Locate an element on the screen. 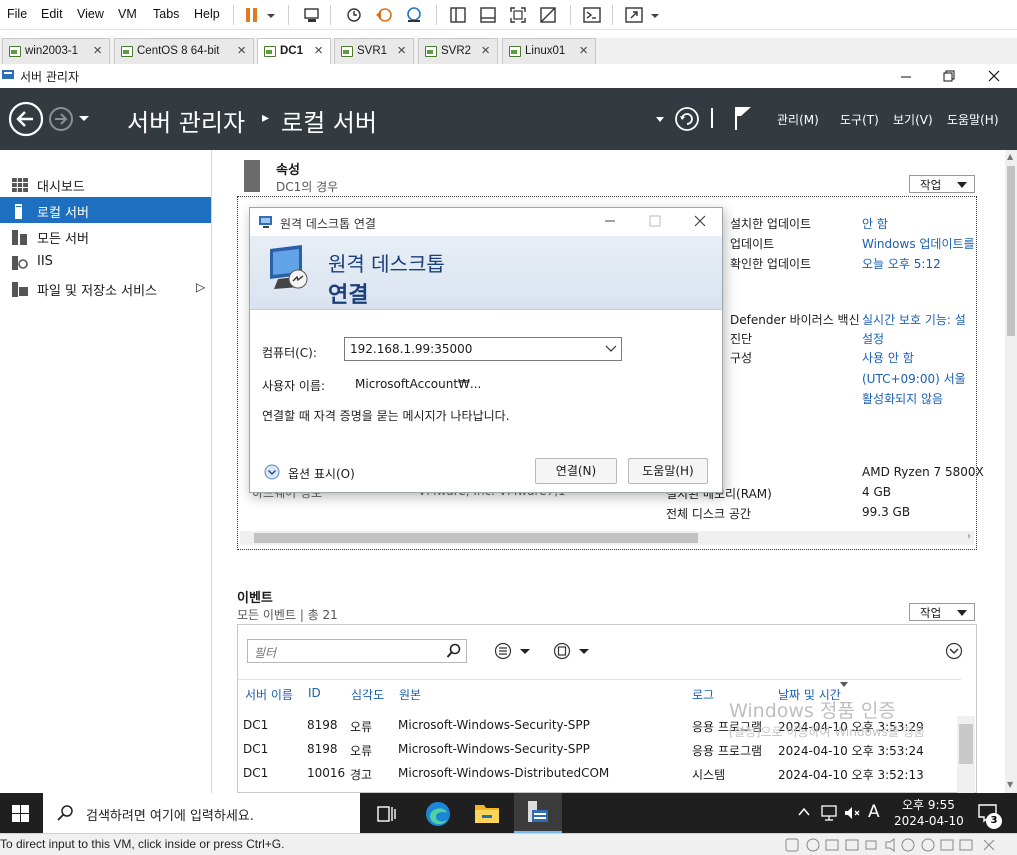  list-options-icon is located at coordinates (514, 651).